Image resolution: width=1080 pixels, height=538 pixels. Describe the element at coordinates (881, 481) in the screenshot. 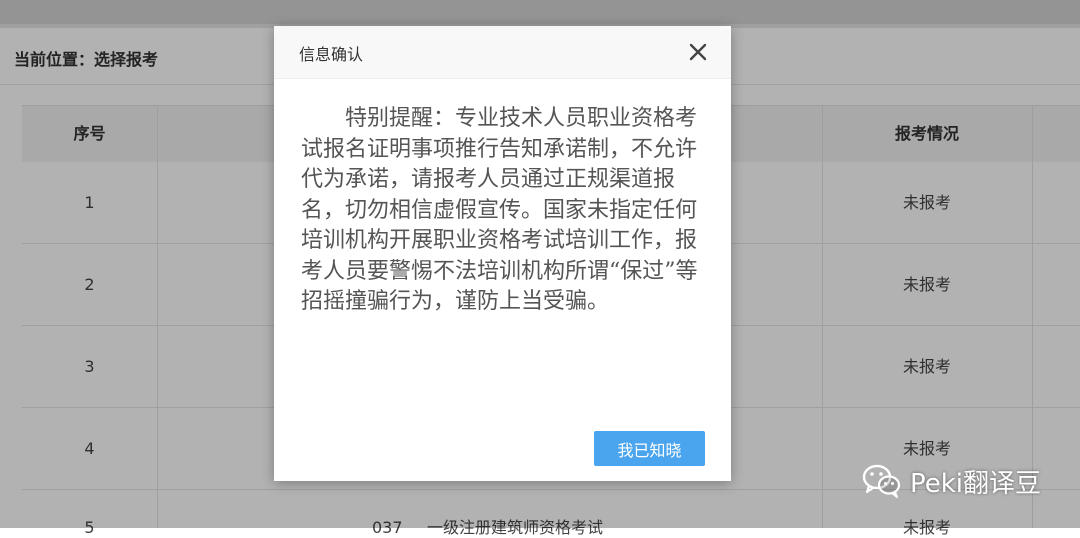

I see `wechat-icon` at that location.